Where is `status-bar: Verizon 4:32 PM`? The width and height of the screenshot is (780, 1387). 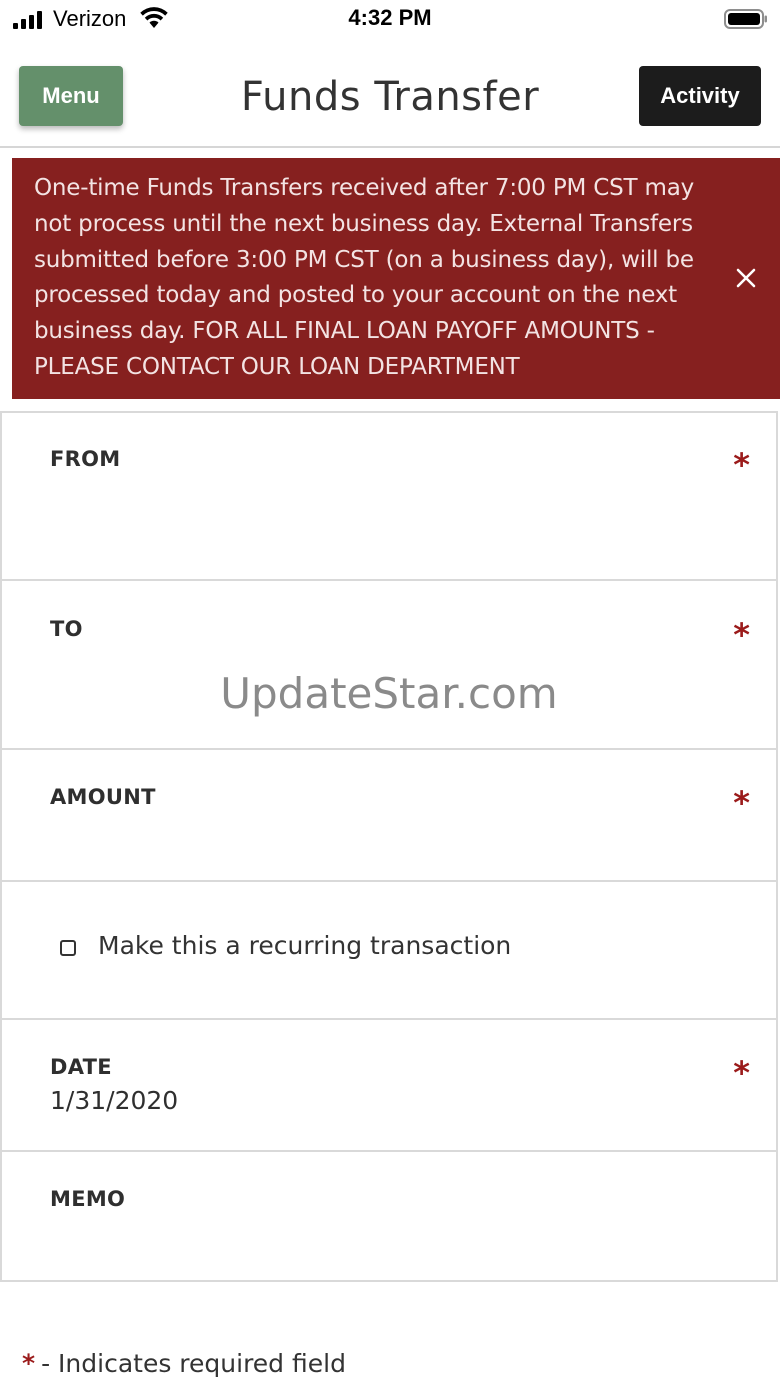
status-bar: Verizon 4:32 PM is located at coordinates (390, 20).